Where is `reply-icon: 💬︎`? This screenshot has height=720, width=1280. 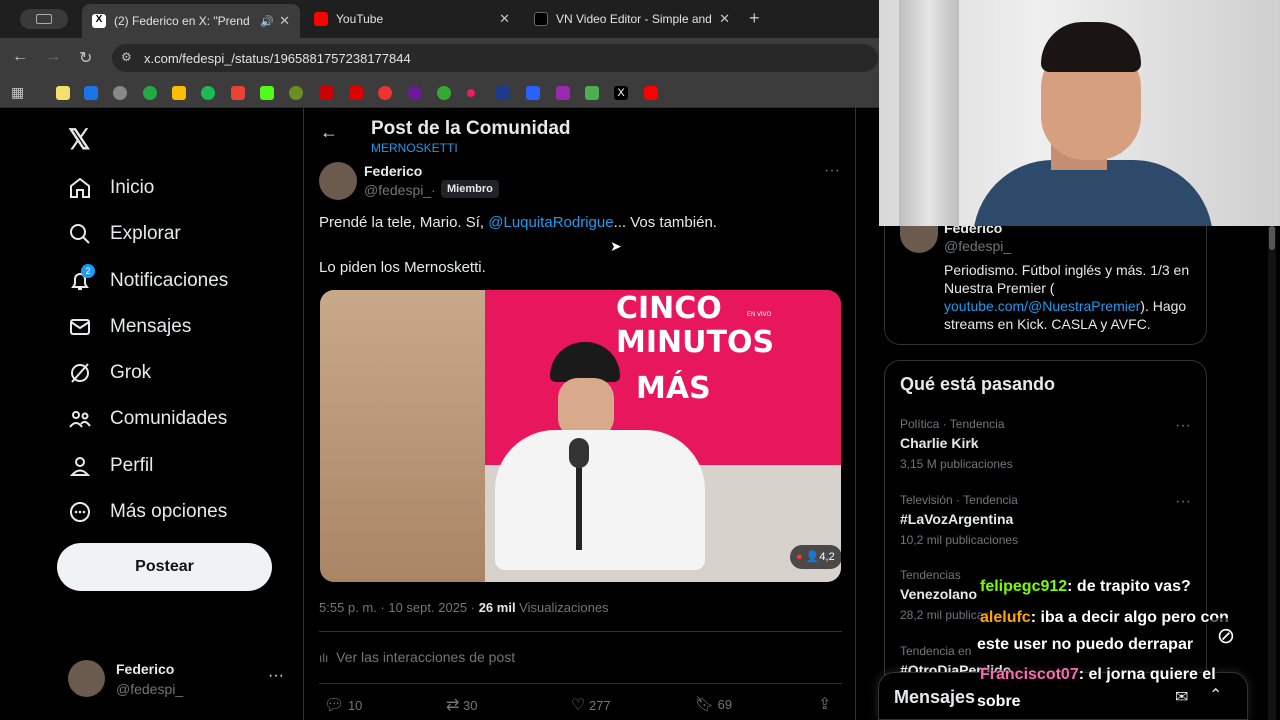 reply-icon: 💬︎ is located at coordinates (334, 705).